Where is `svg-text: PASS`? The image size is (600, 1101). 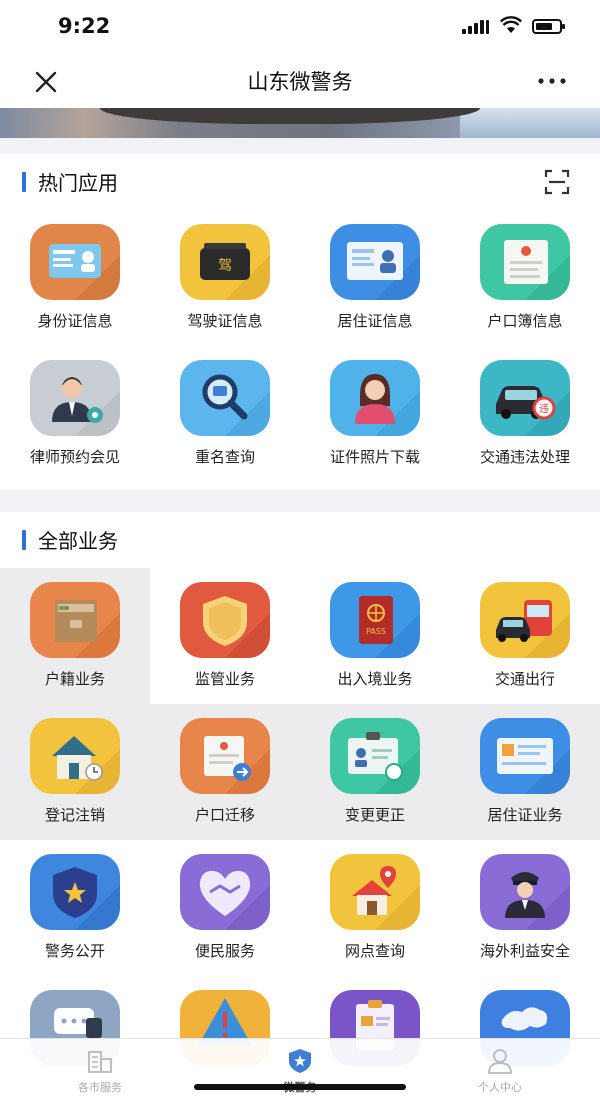
svg-text: PASS is located at coordinates (376, 631).